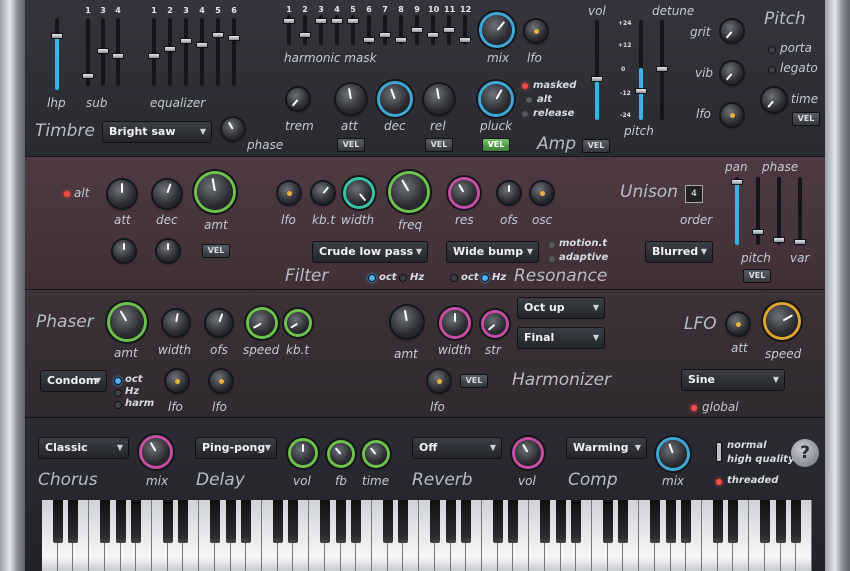 This screenshot has width=850, height=571. I want to click on trem-knob, so click(298, 99).